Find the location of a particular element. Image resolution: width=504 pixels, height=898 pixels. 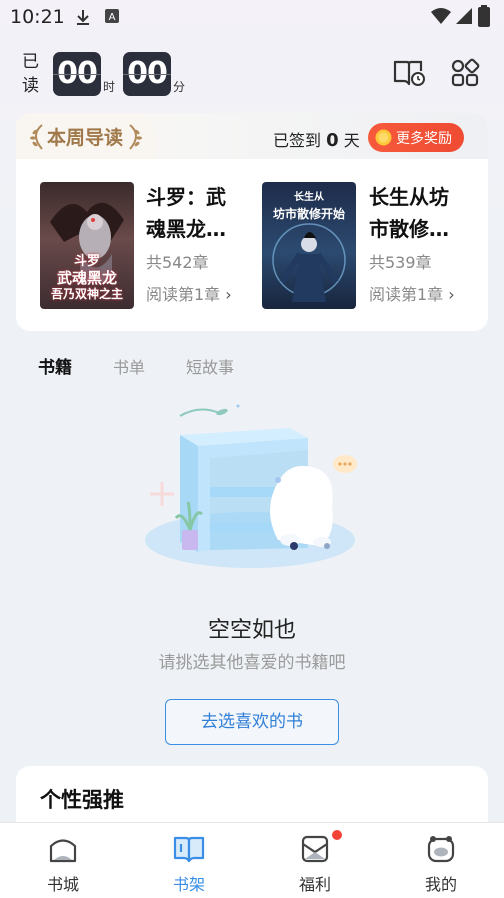

status-bar: 10:21 A is located at coordinates (252, 17).